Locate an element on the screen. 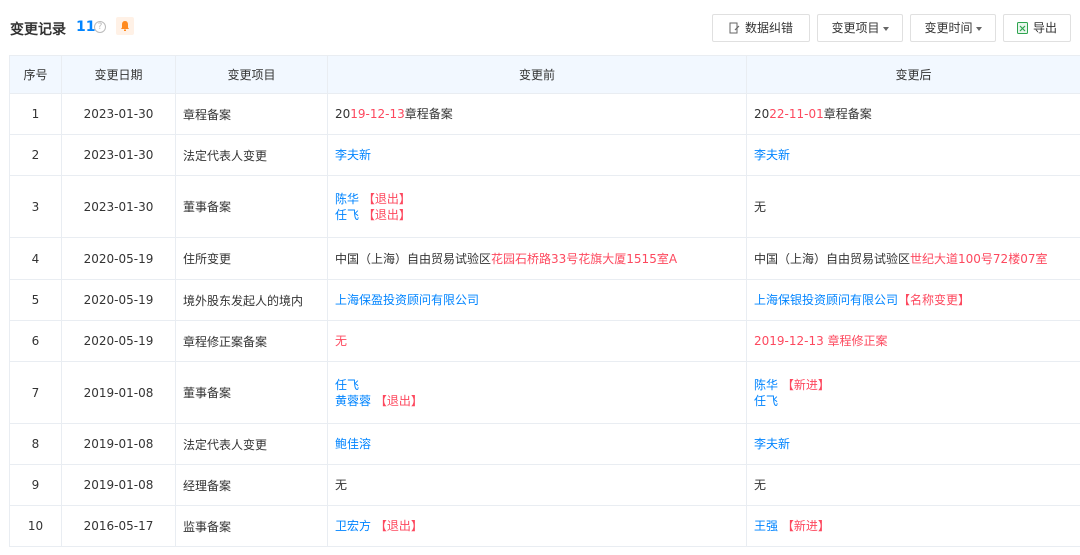  value-after: 中国（上海）自由贸易试验区世纪大道100号72楼07室 is located at coordinates (913, 258).